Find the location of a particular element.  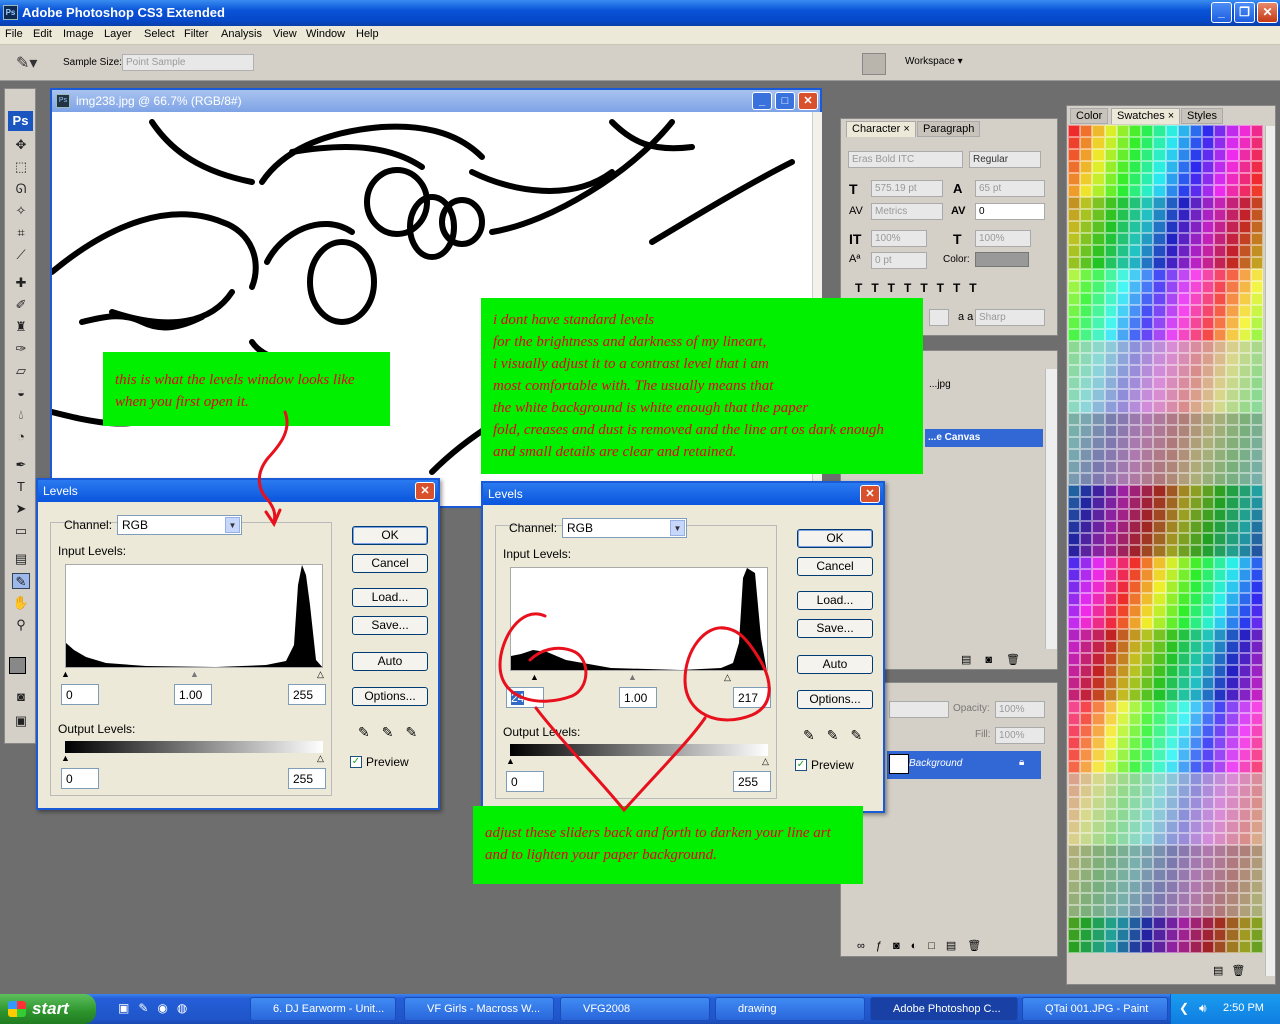

input-gamma-field-2: 1.00 is located at coordinates (638, 697).